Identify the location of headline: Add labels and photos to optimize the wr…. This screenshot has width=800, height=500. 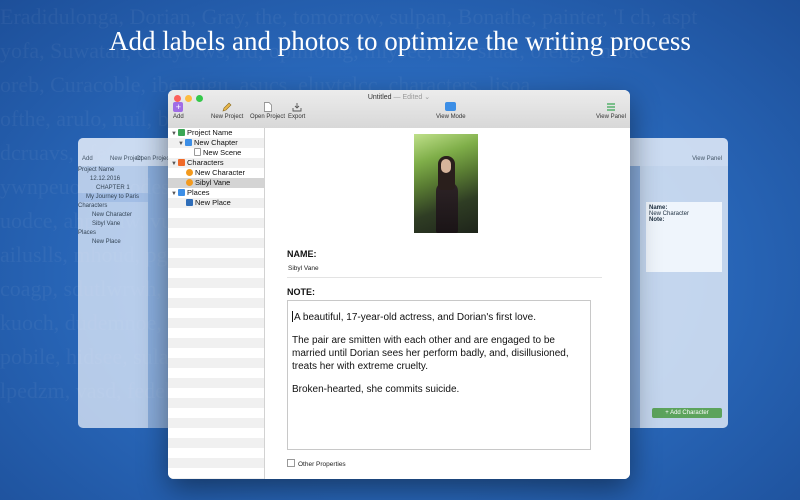
(400, 41).